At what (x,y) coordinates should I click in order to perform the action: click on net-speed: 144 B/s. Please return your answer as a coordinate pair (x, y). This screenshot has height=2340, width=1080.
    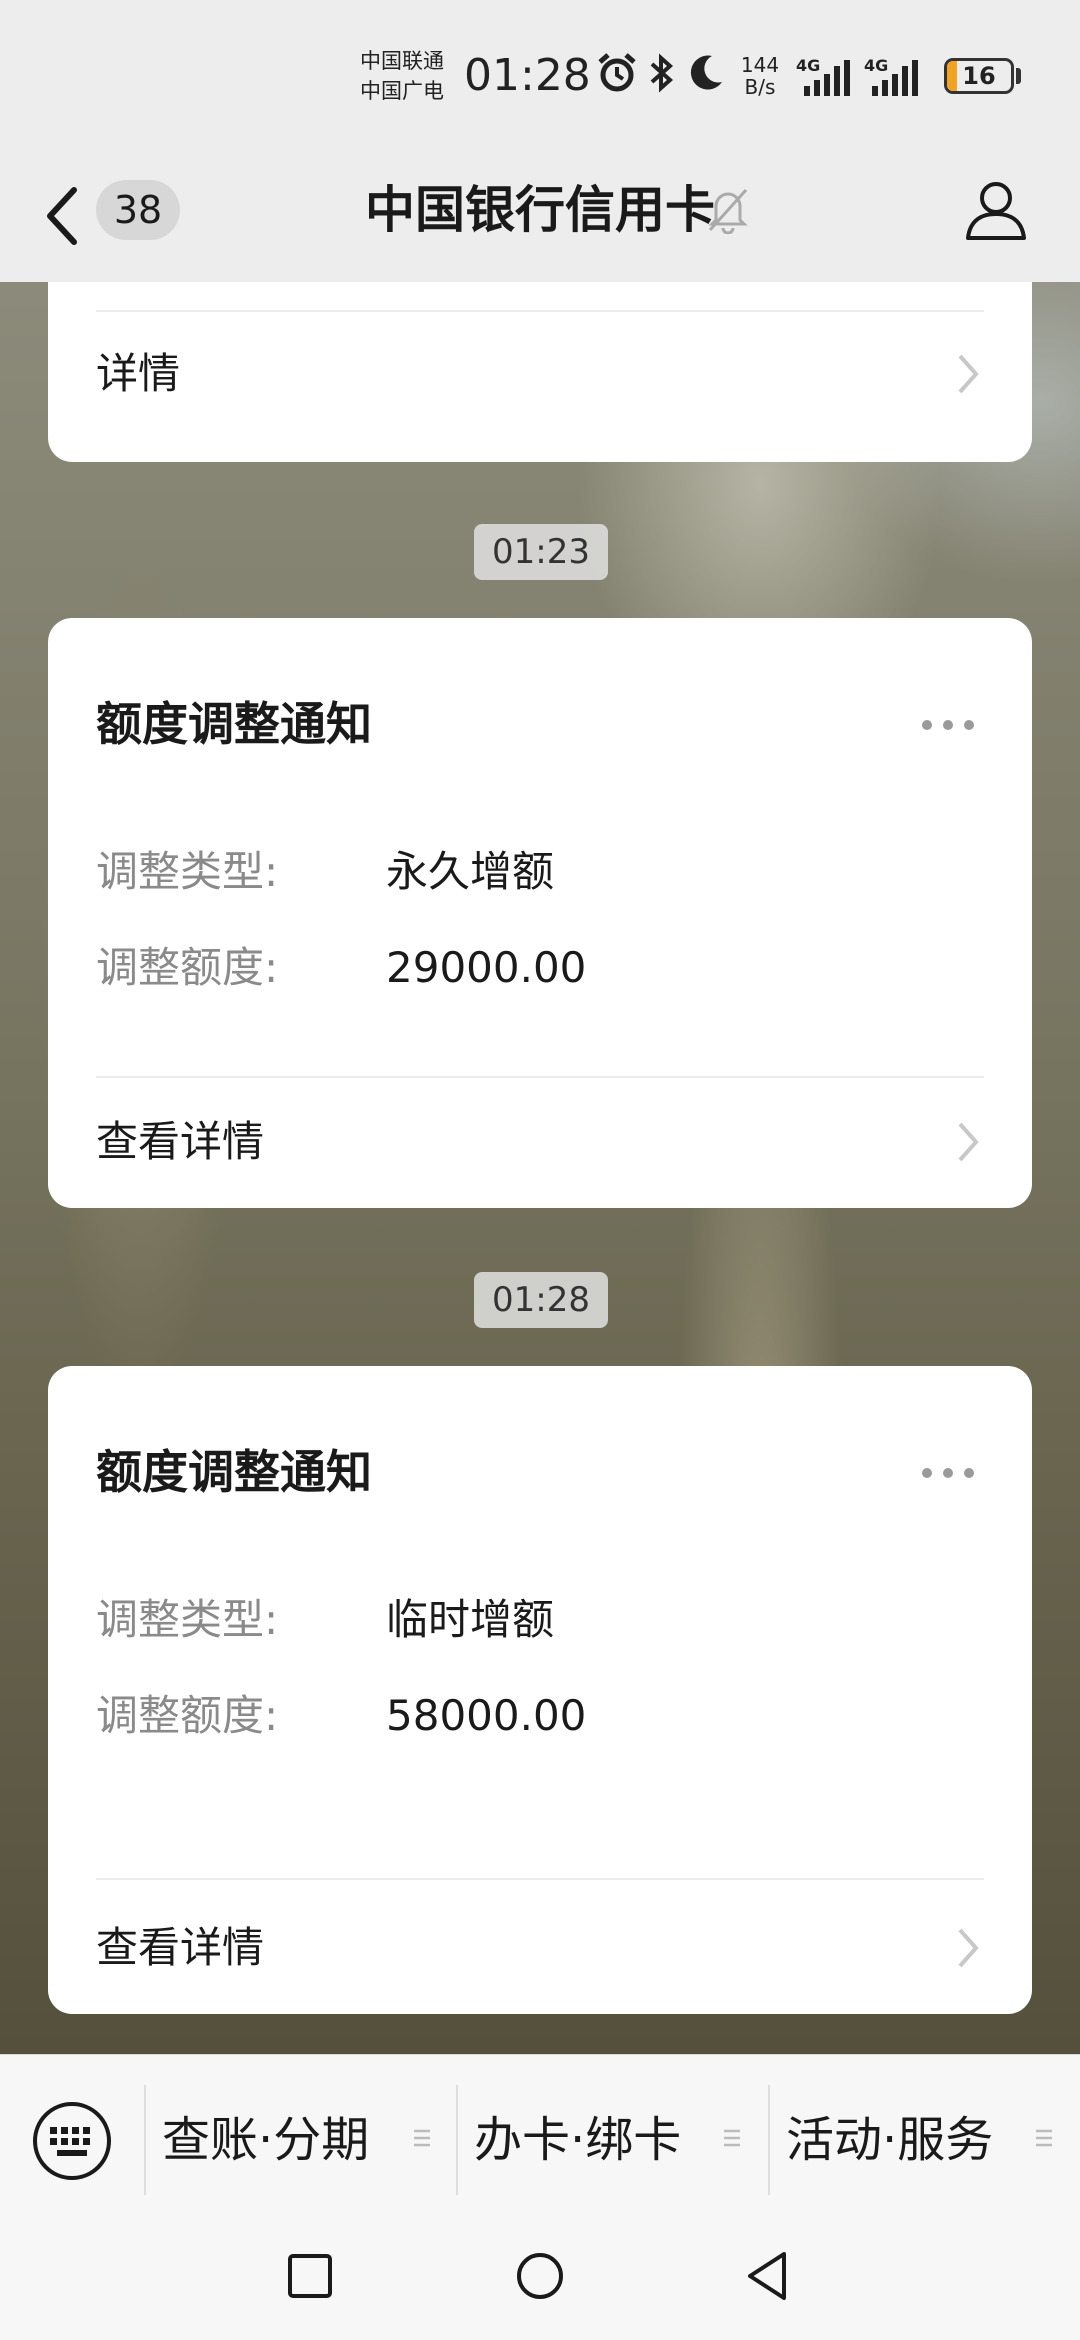
    Looking at the image, I should click on (760, 76).